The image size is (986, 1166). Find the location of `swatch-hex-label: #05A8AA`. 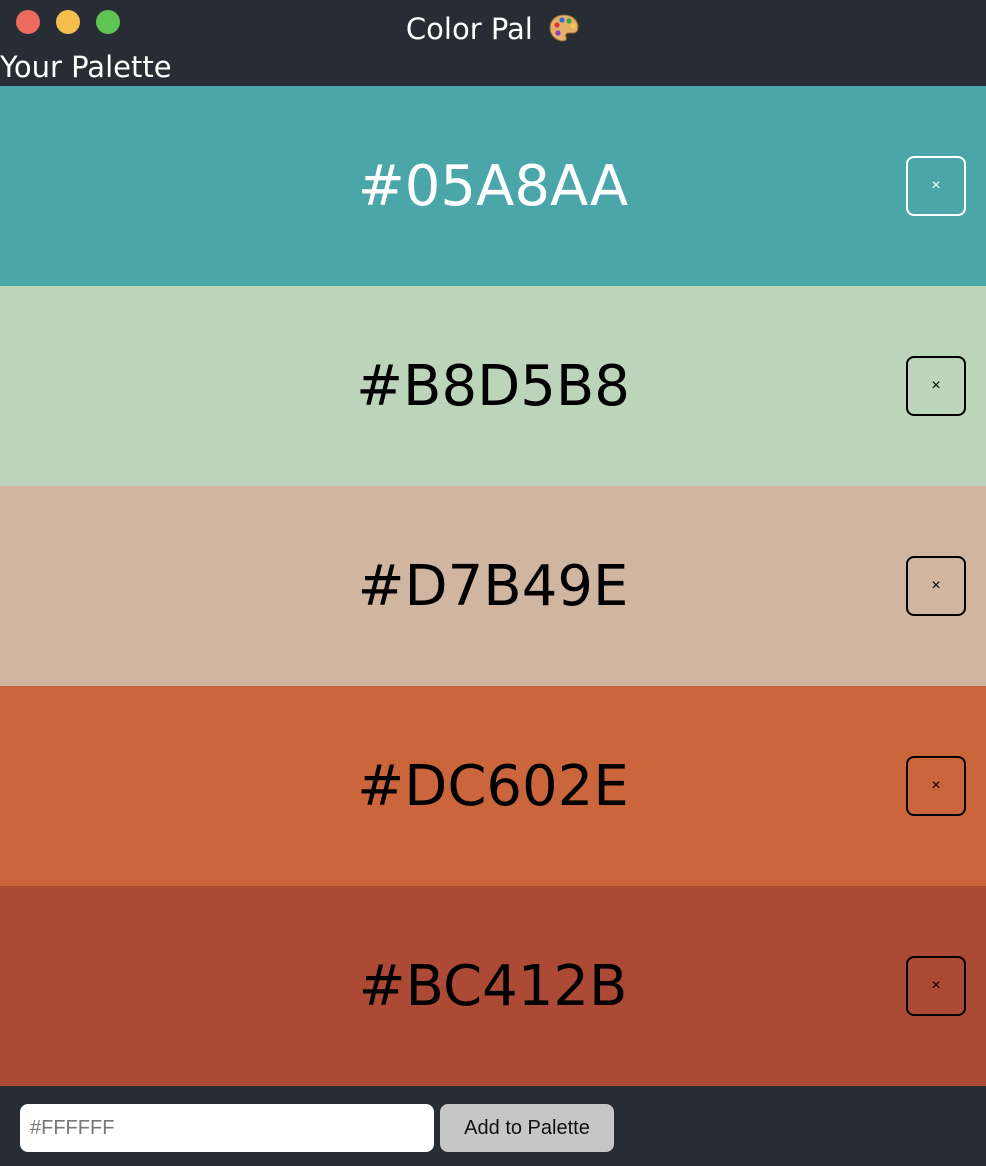

swatch-hex-label: #05A8AA is located at coordinates (493, 186).